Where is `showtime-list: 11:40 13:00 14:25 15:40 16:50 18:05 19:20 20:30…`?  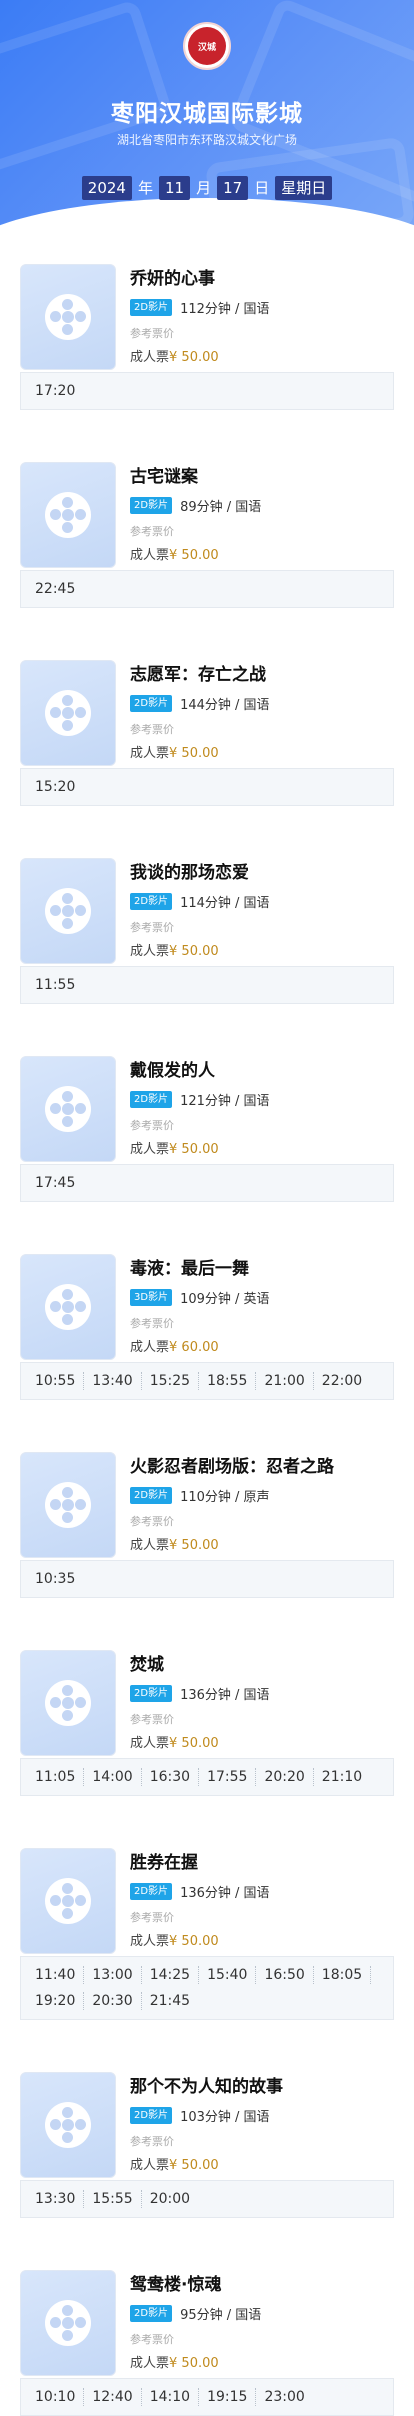 showtime-list: 11:40 13:00 14:25 15:40 16:50 18:05 19:20 20:30… is located at coordinates (207, 1988).